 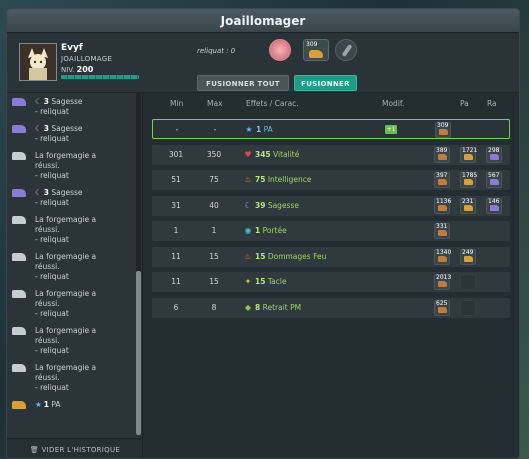 I want to click on max-value: 1, so click(x=214, y=230).